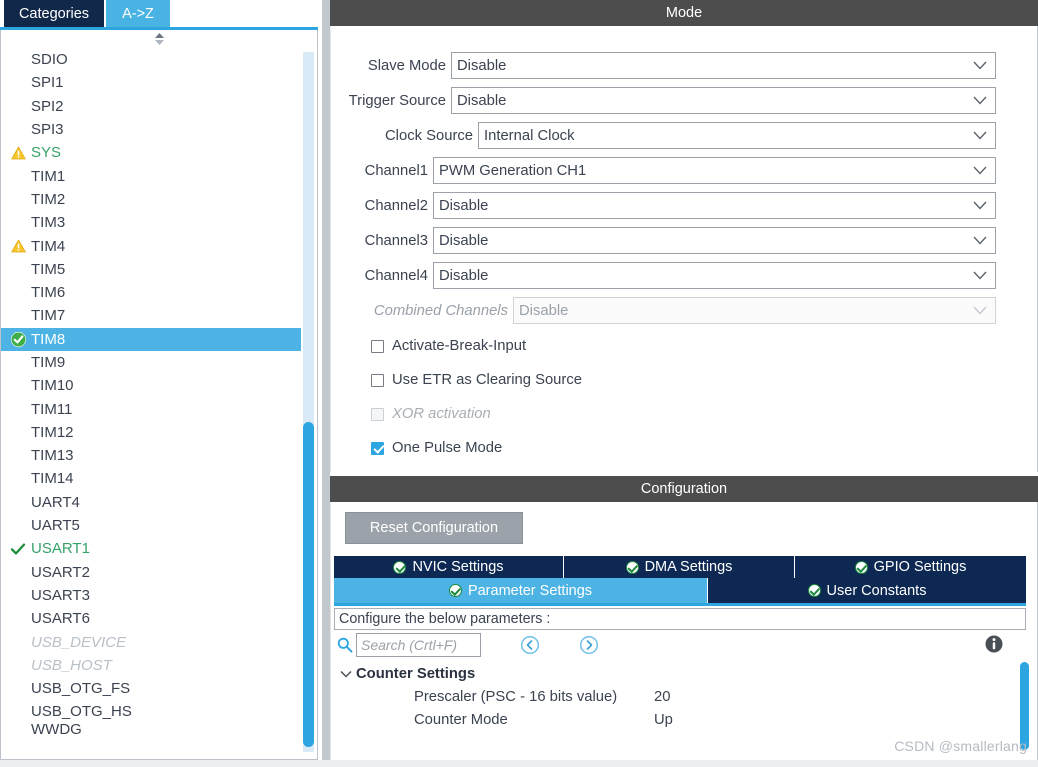 The image size is (1038, 767). What do you see at coordinates (516, 696) in the screenshot?
I see `tree-row-prescaler-name: Prescaler (PSC - 16 bits value)` at bounding box center [516, 696].